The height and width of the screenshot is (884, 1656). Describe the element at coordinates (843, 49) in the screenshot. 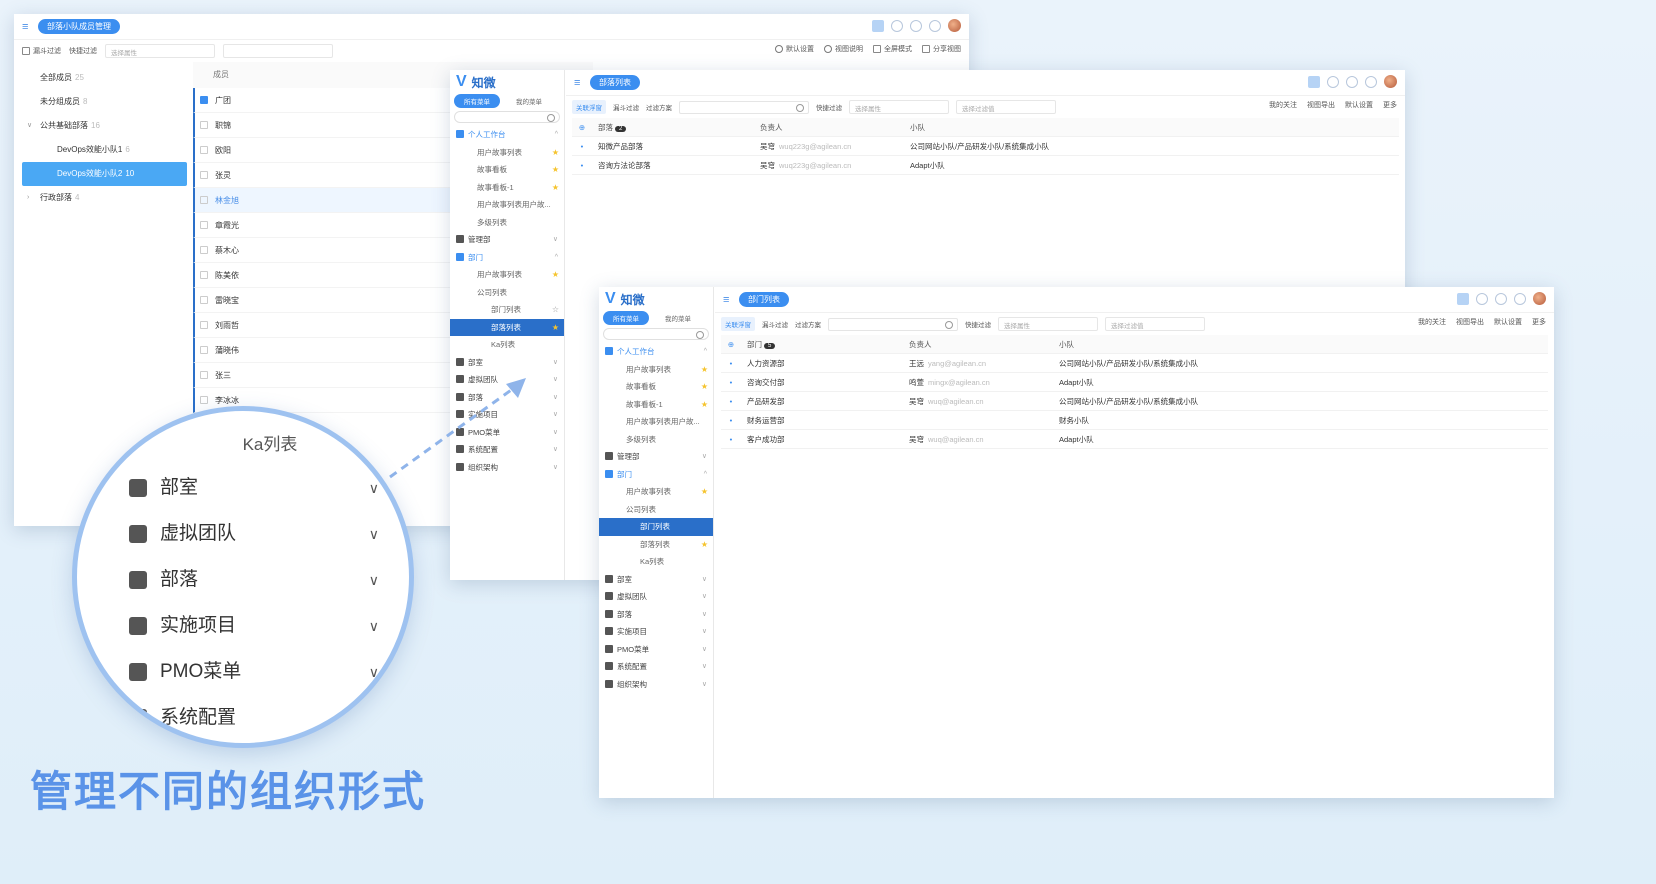

I see `view-help-button: 视图说明` at that location.